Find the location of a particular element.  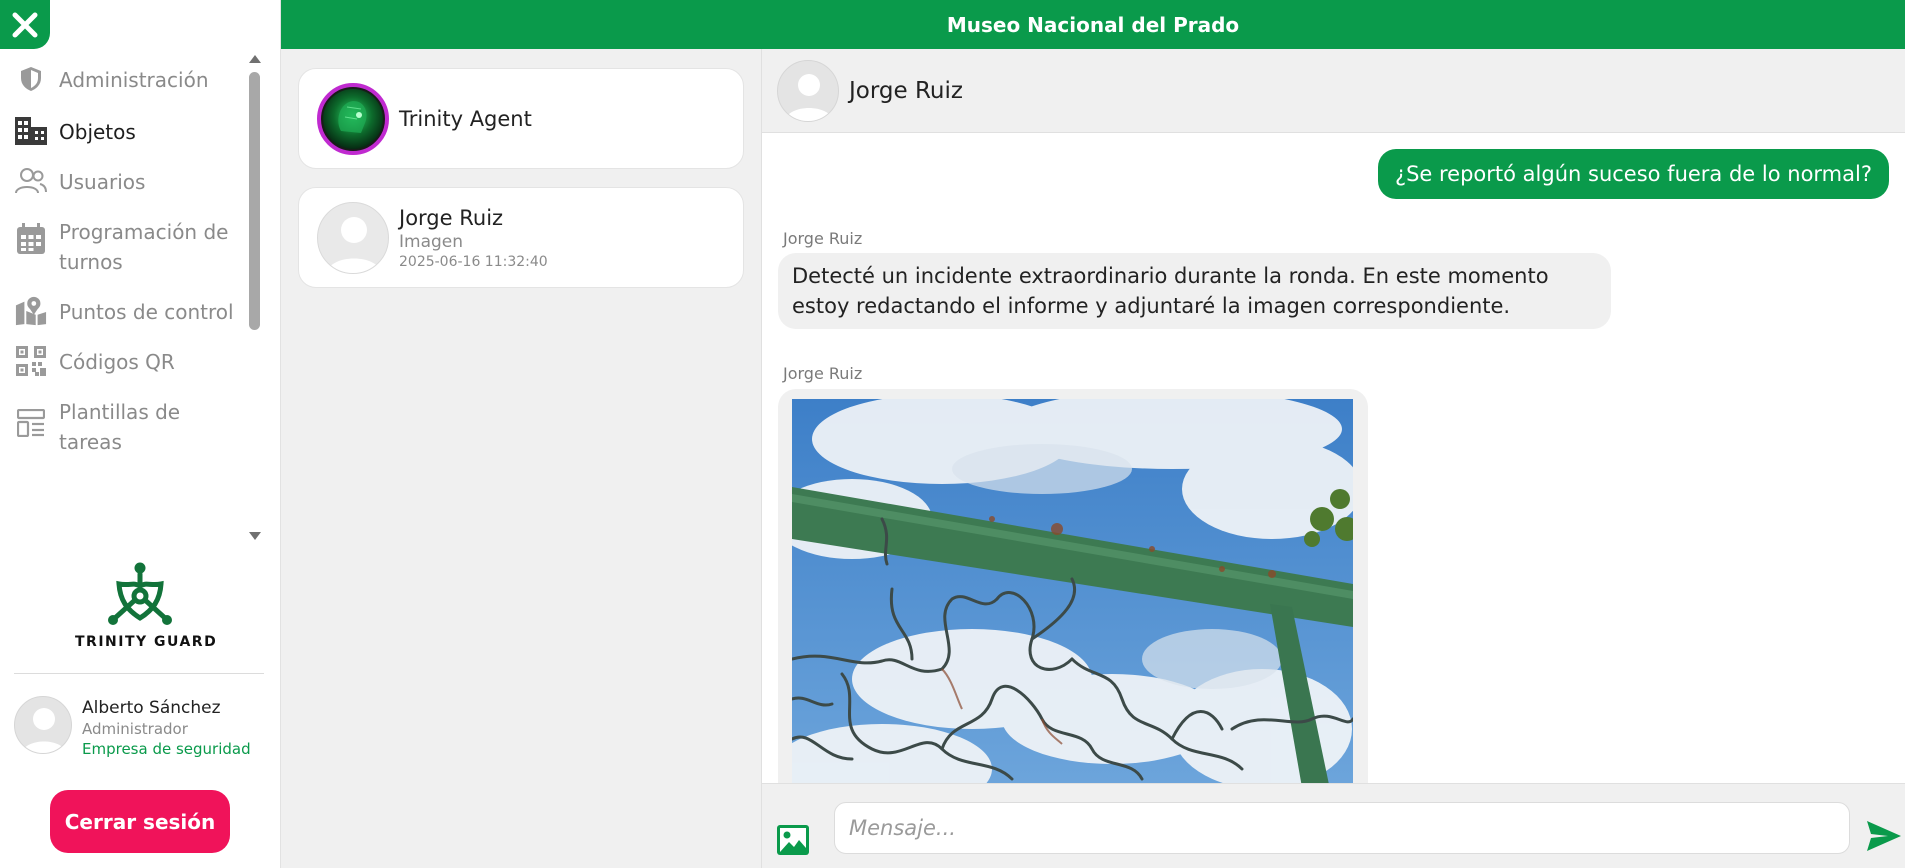

conversation-header: Jorge Ruiz is located at coordinates (1333, 91).